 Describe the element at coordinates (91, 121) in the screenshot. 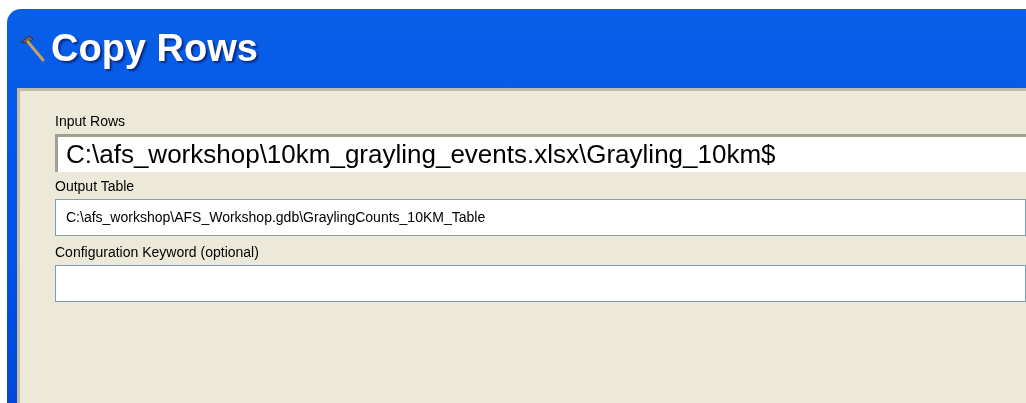

I see `field-label: Input Rows` at that location.